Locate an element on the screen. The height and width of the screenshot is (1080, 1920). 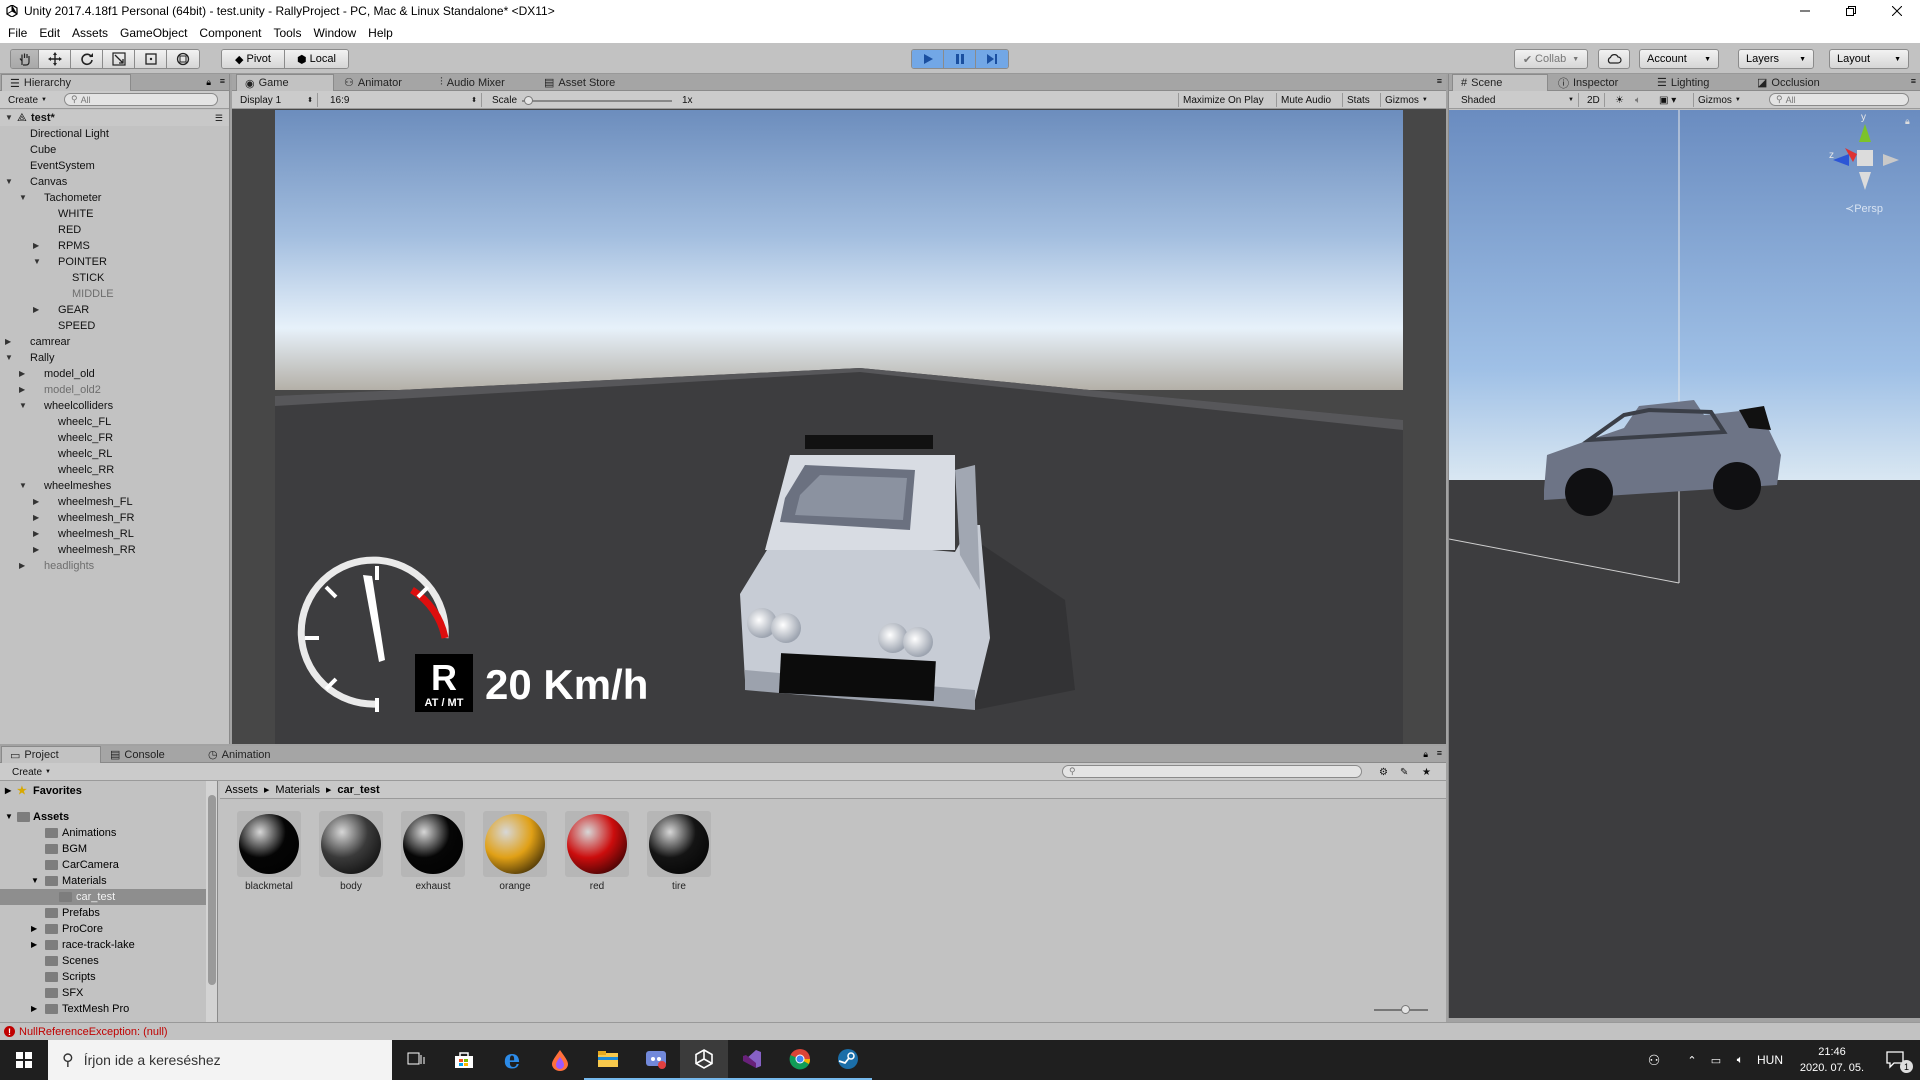
hierarchy-item: STICK is located at coordinates (114, 278).